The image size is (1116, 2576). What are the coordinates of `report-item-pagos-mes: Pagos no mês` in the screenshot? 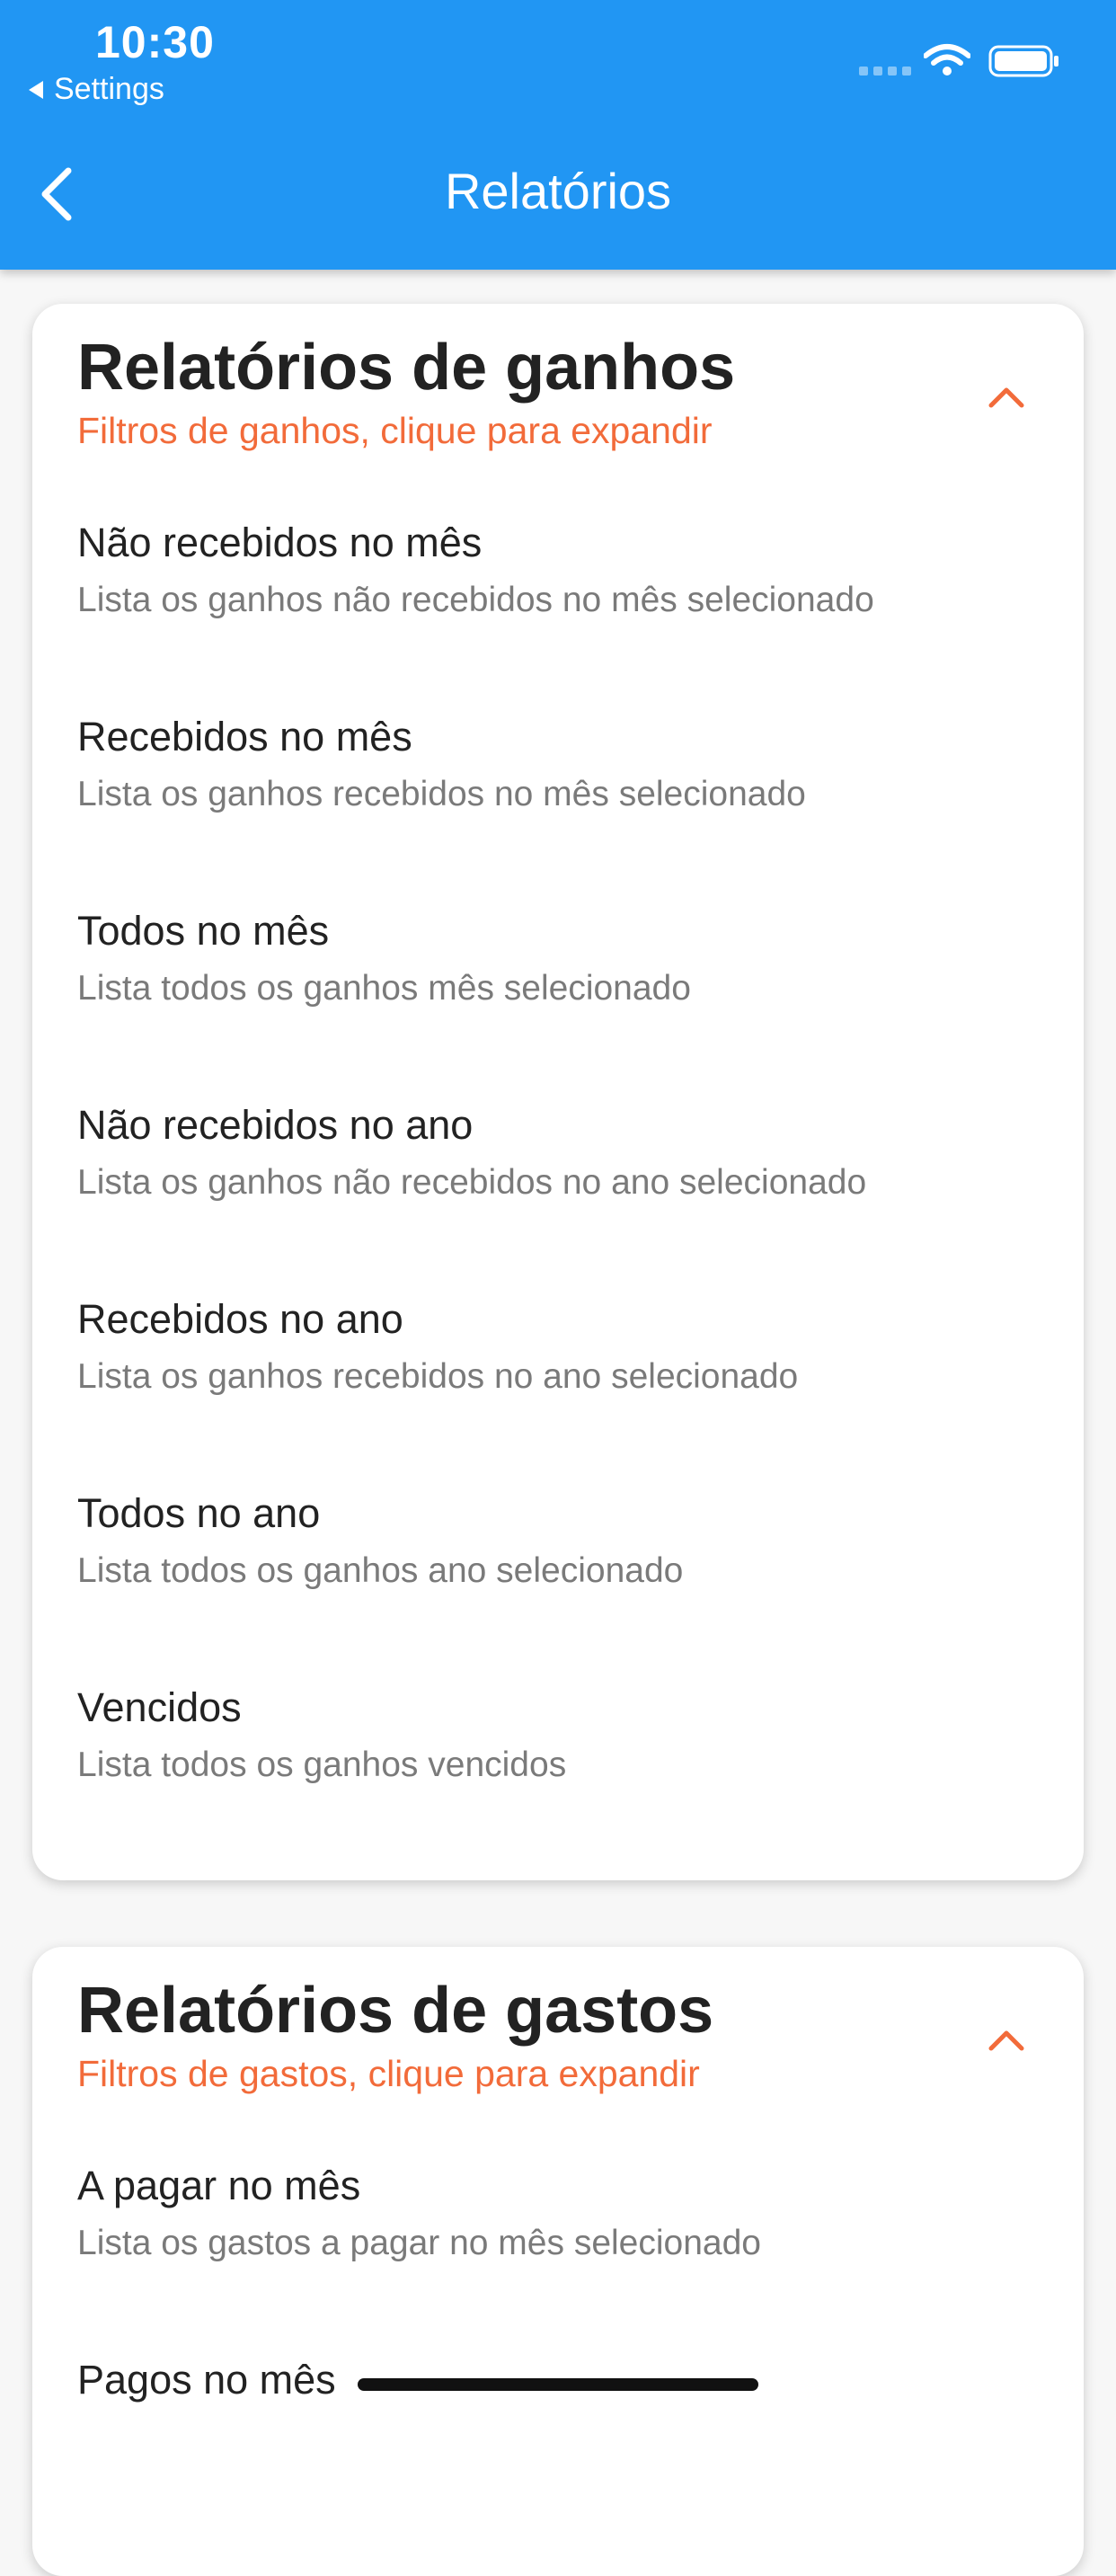 It's located at (558, 2400).